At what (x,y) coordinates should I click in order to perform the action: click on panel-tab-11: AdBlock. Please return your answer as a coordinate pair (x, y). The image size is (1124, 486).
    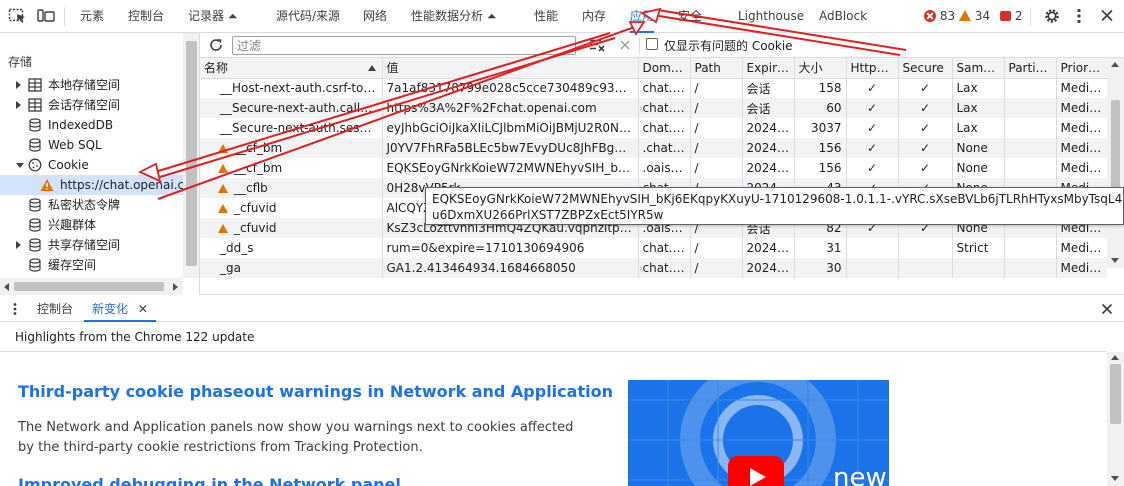
    Looking at the image, I should click on (843, 16).